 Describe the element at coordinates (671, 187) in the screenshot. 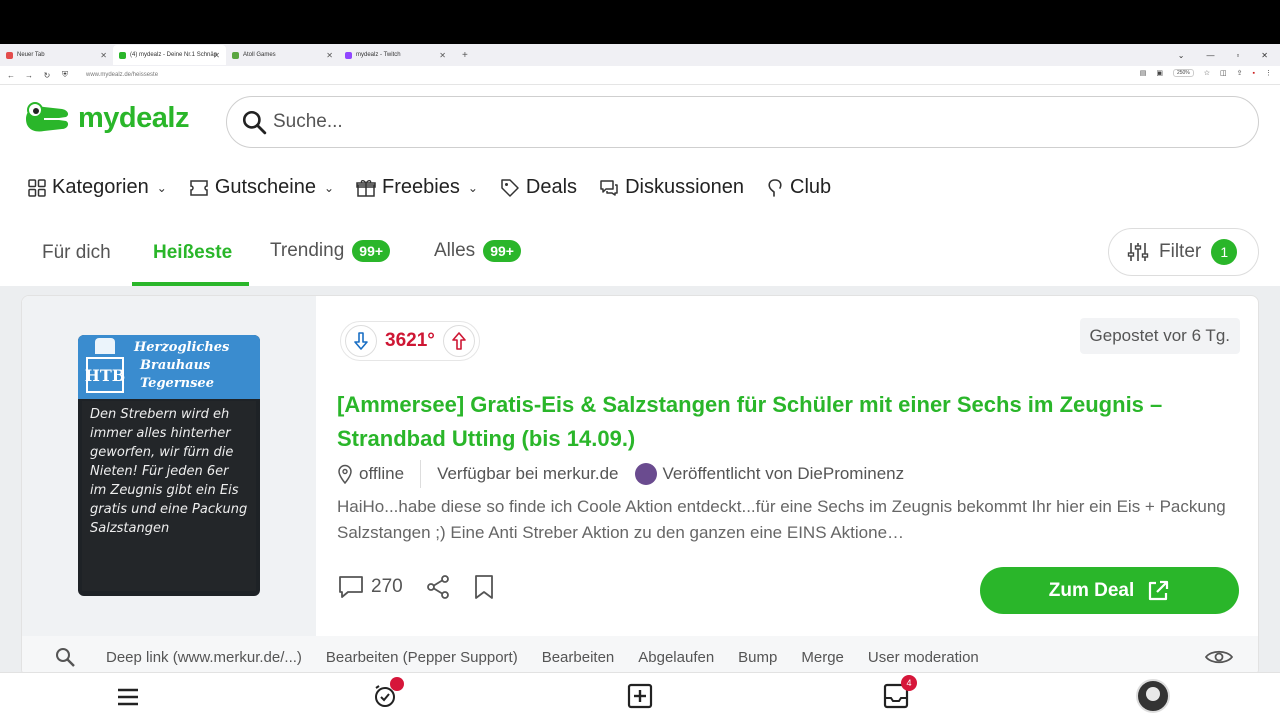

I see `nav-diskussionen: Diskussionen` at that location.